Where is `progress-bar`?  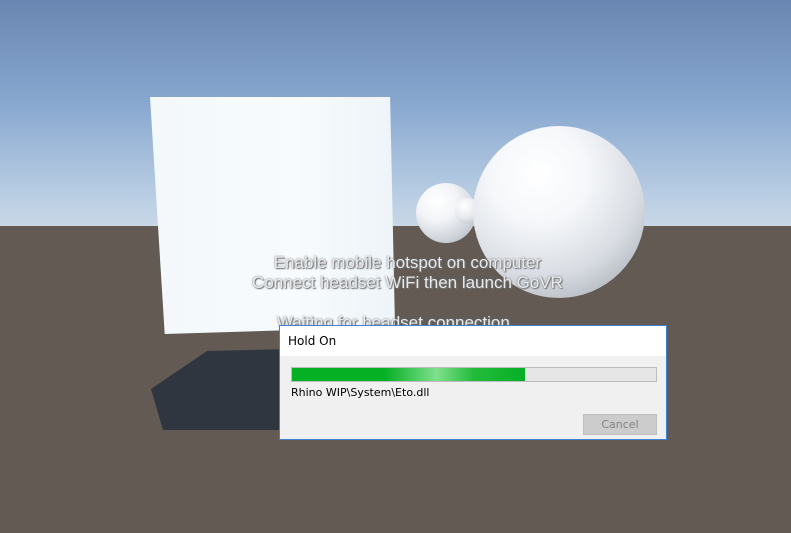 progress-bar is located at coordinates (474, 374).